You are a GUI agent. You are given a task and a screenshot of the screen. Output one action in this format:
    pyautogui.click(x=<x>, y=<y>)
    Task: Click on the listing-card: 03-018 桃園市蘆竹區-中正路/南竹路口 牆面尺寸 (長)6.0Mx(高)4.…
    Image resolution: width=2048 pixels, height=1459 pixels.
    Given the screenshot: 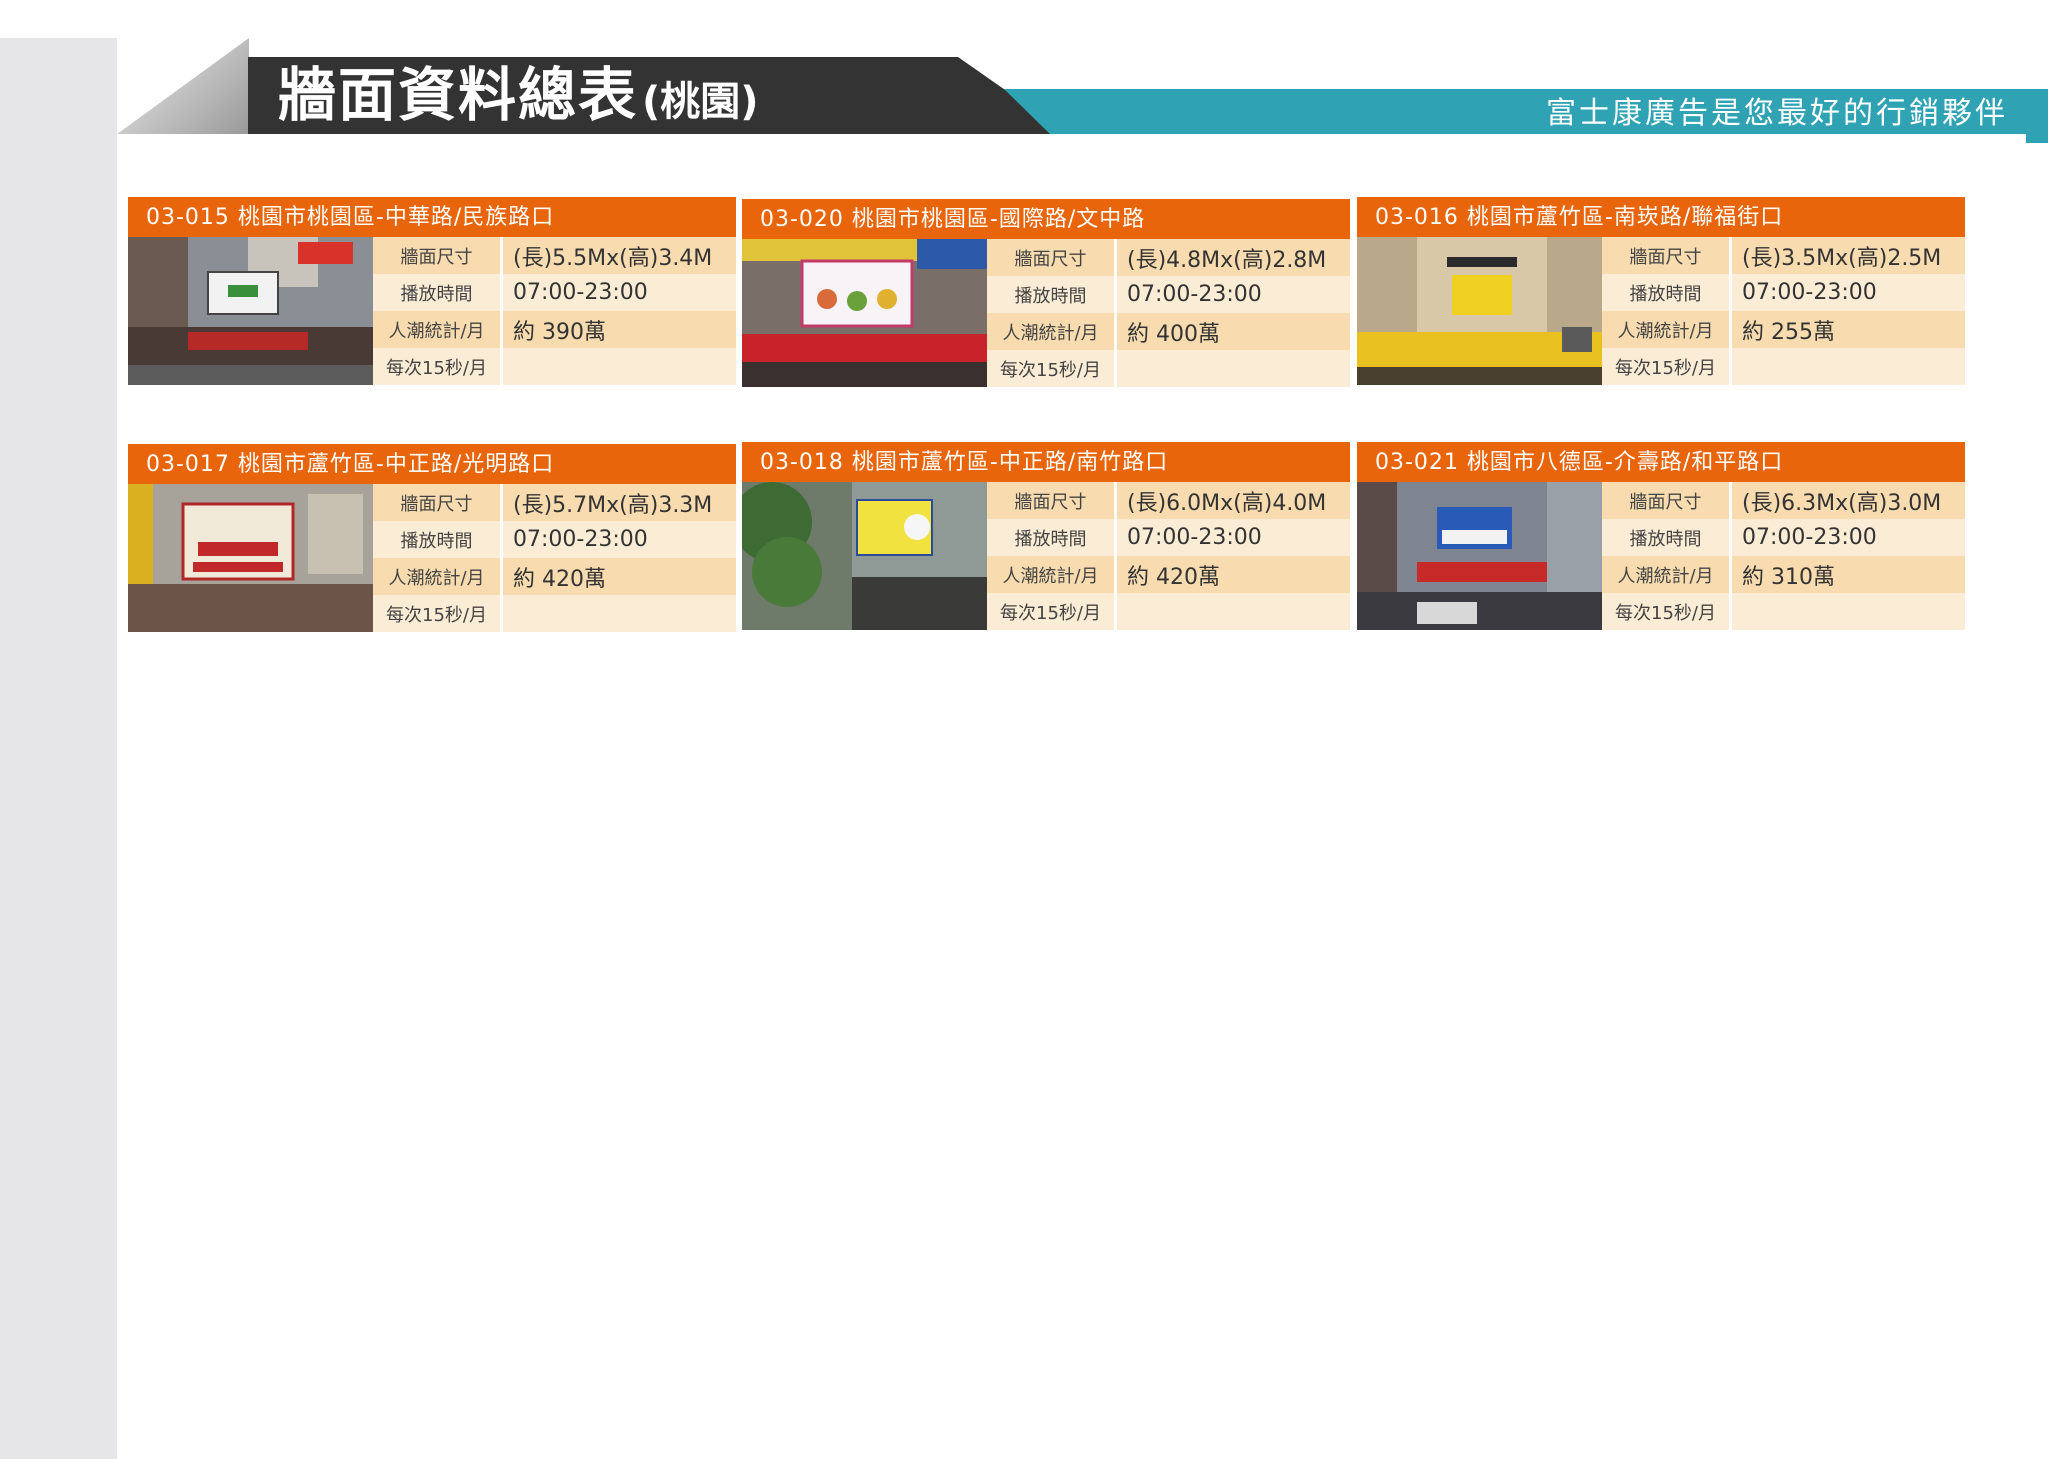 What is the action you would take?
    pyautogui.click(x=1046, y=536)
    